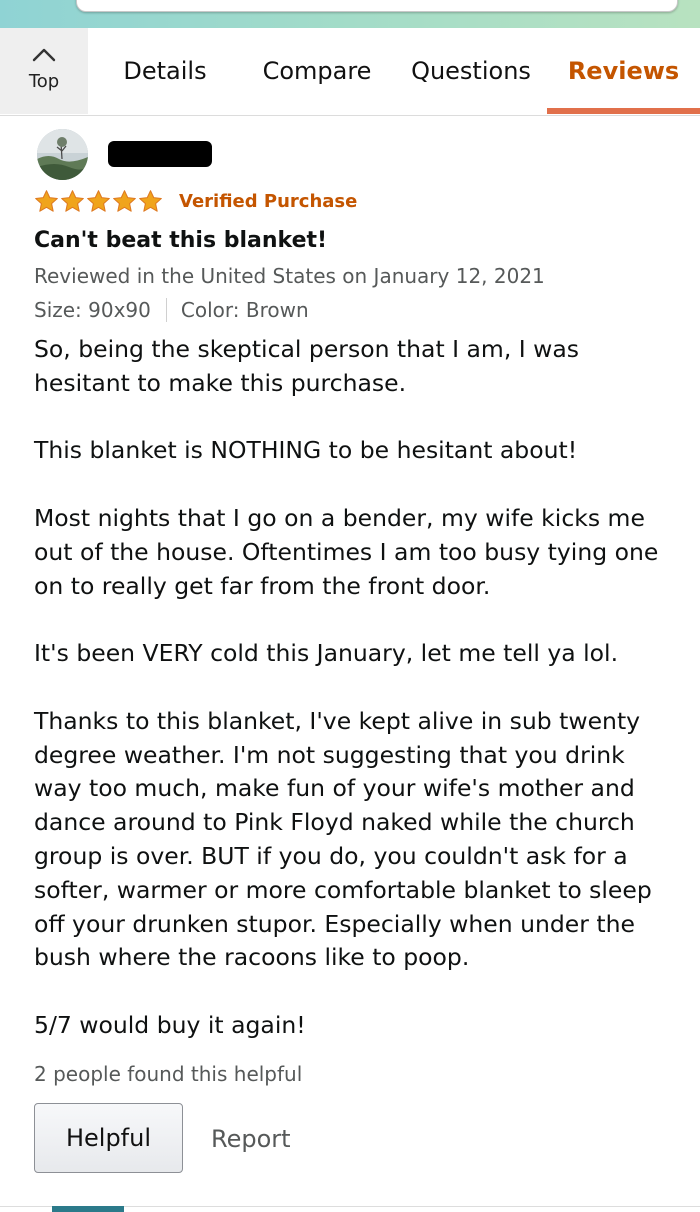 The height and width of the screenshot is (1212, 700). Describe the element at coordinates (623, 111) in the screenshot. I see `active-tab-indicator` at that location.